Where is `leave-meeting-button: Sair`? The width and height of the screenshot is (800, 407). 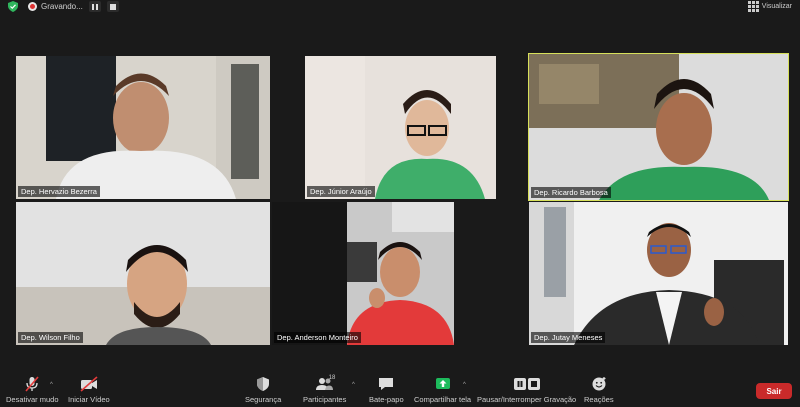
leave-meeting-button: Sair is located at coordinates (774, 391).